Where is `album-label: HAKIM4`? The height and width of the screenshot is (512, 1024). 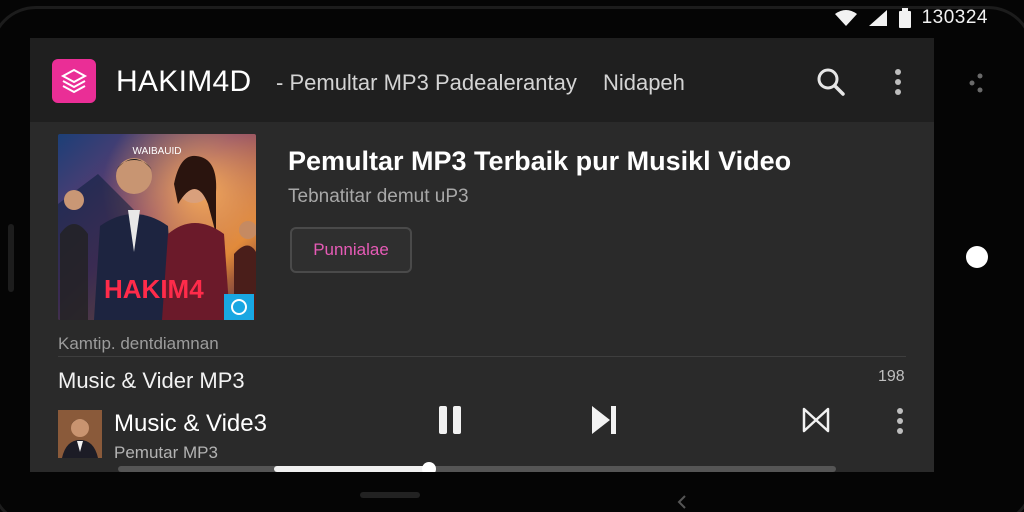
album-label: HAKIM4 is located at coordinates (154, 289).